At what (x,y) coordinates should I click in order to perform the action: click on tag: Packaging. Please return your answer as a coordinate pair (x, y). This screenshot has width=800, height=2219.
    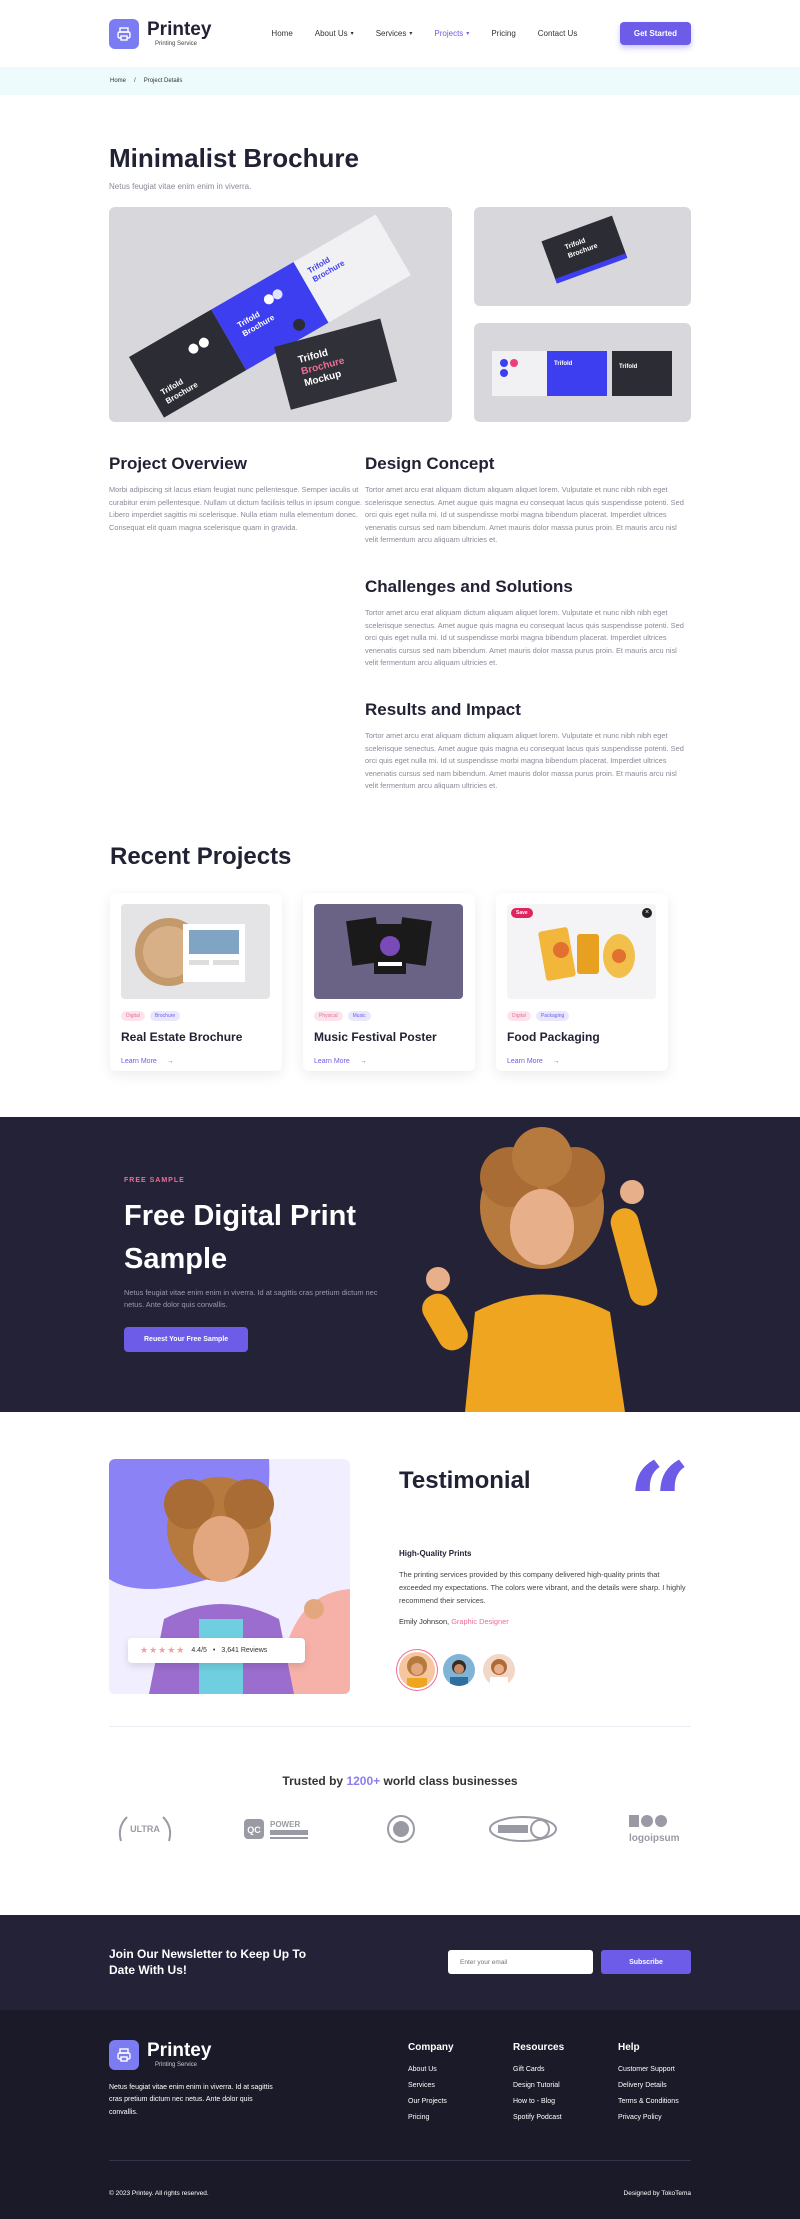
    Looking at the image, I should click on (552, 1015).